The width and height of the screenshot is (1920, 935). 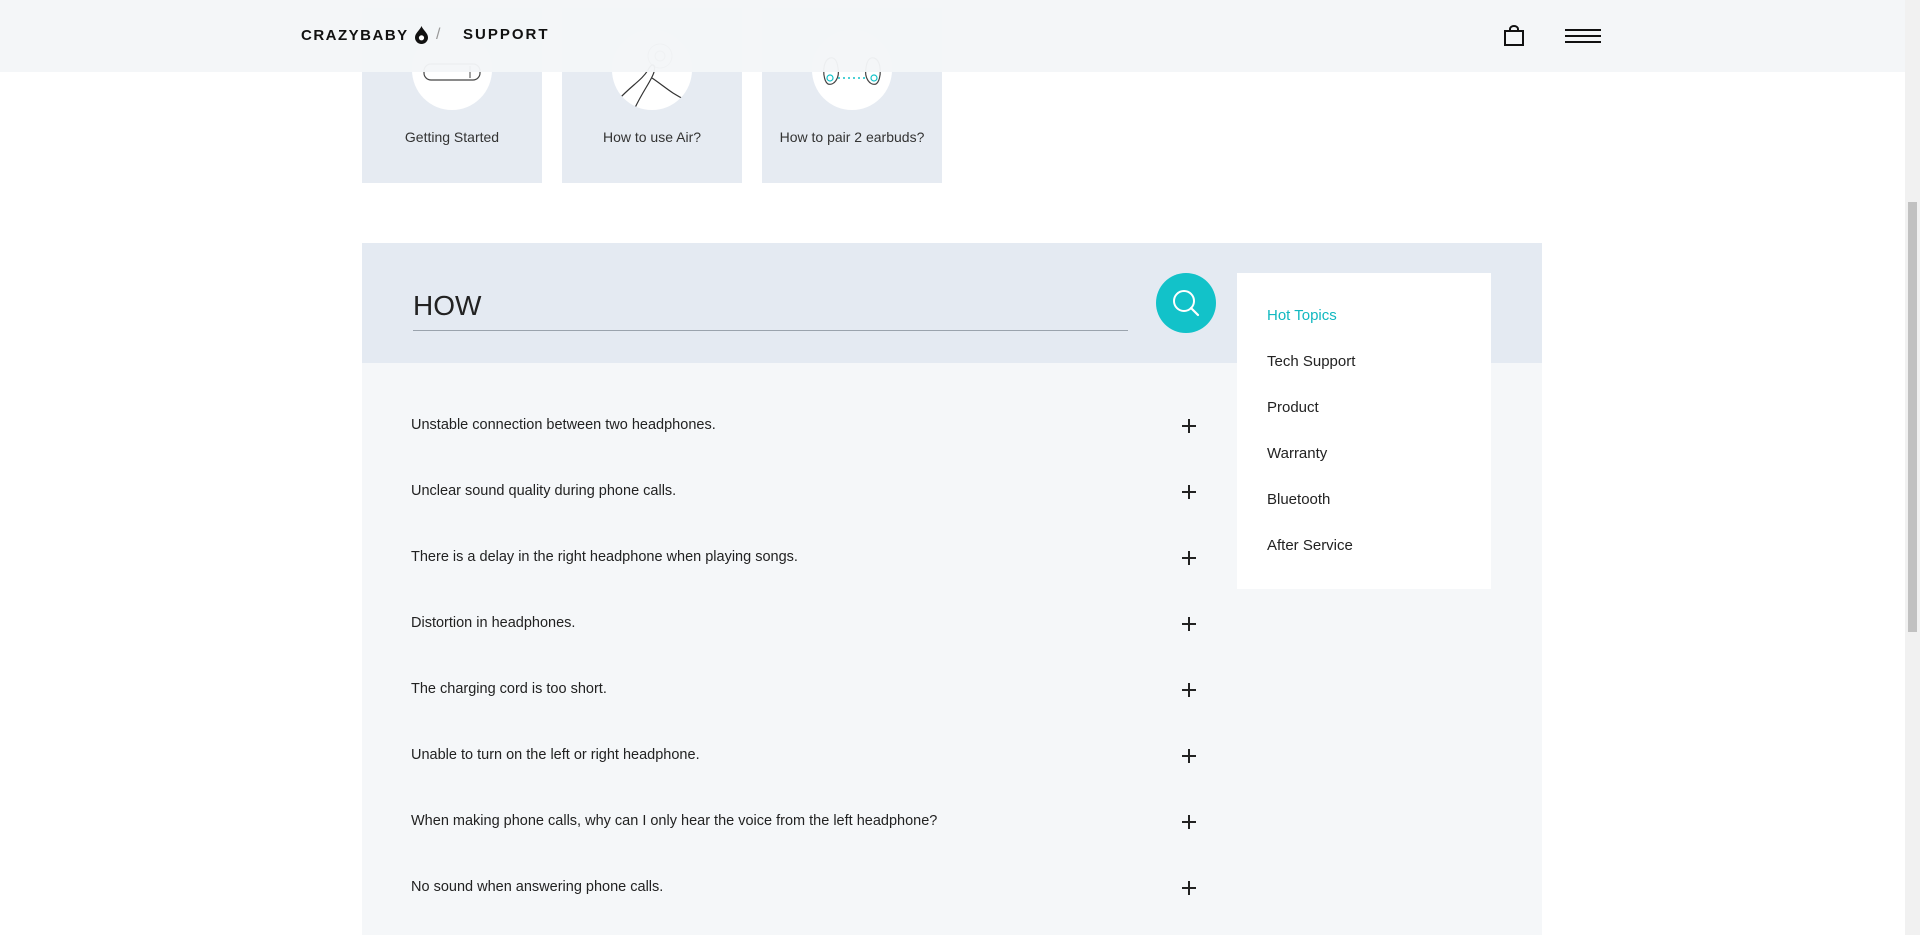 I want to click on faq-question: The charging cord is too short., so click(x=509, y=689).